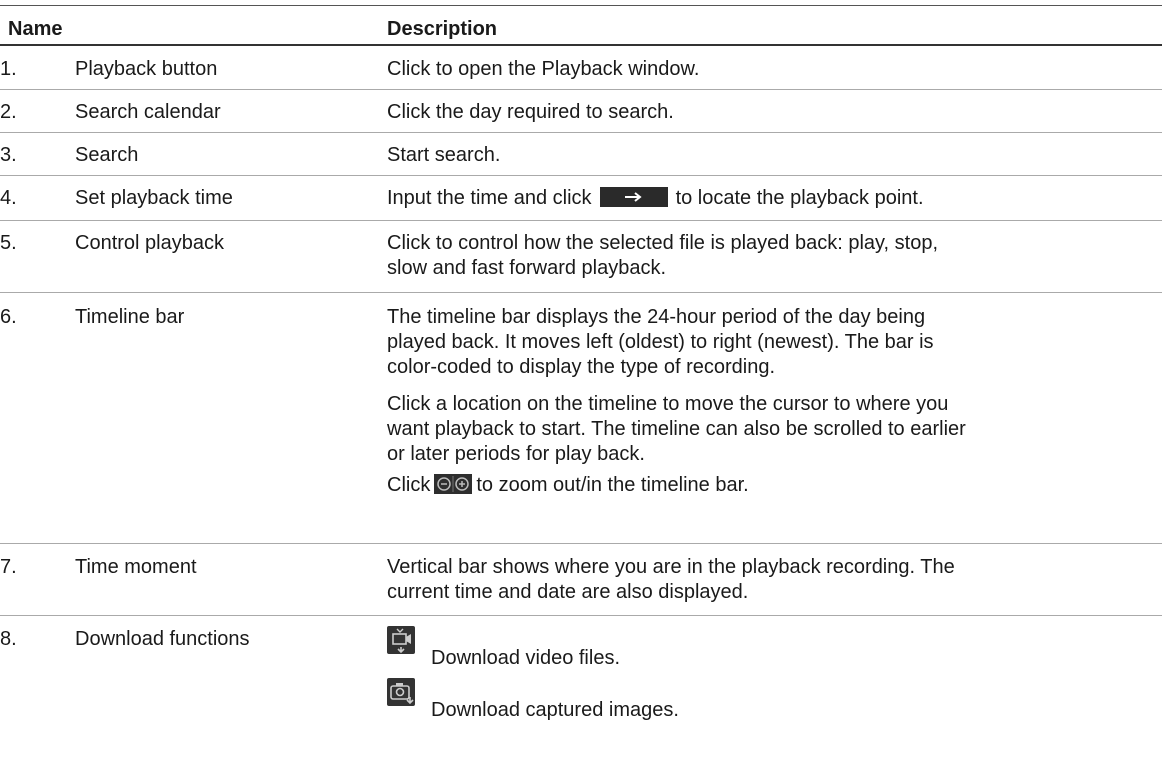 The image size is (1162, 778). Describe the element at coordinates (581, 26) in the screenshot. I see `table-header: Name Description` at that location.